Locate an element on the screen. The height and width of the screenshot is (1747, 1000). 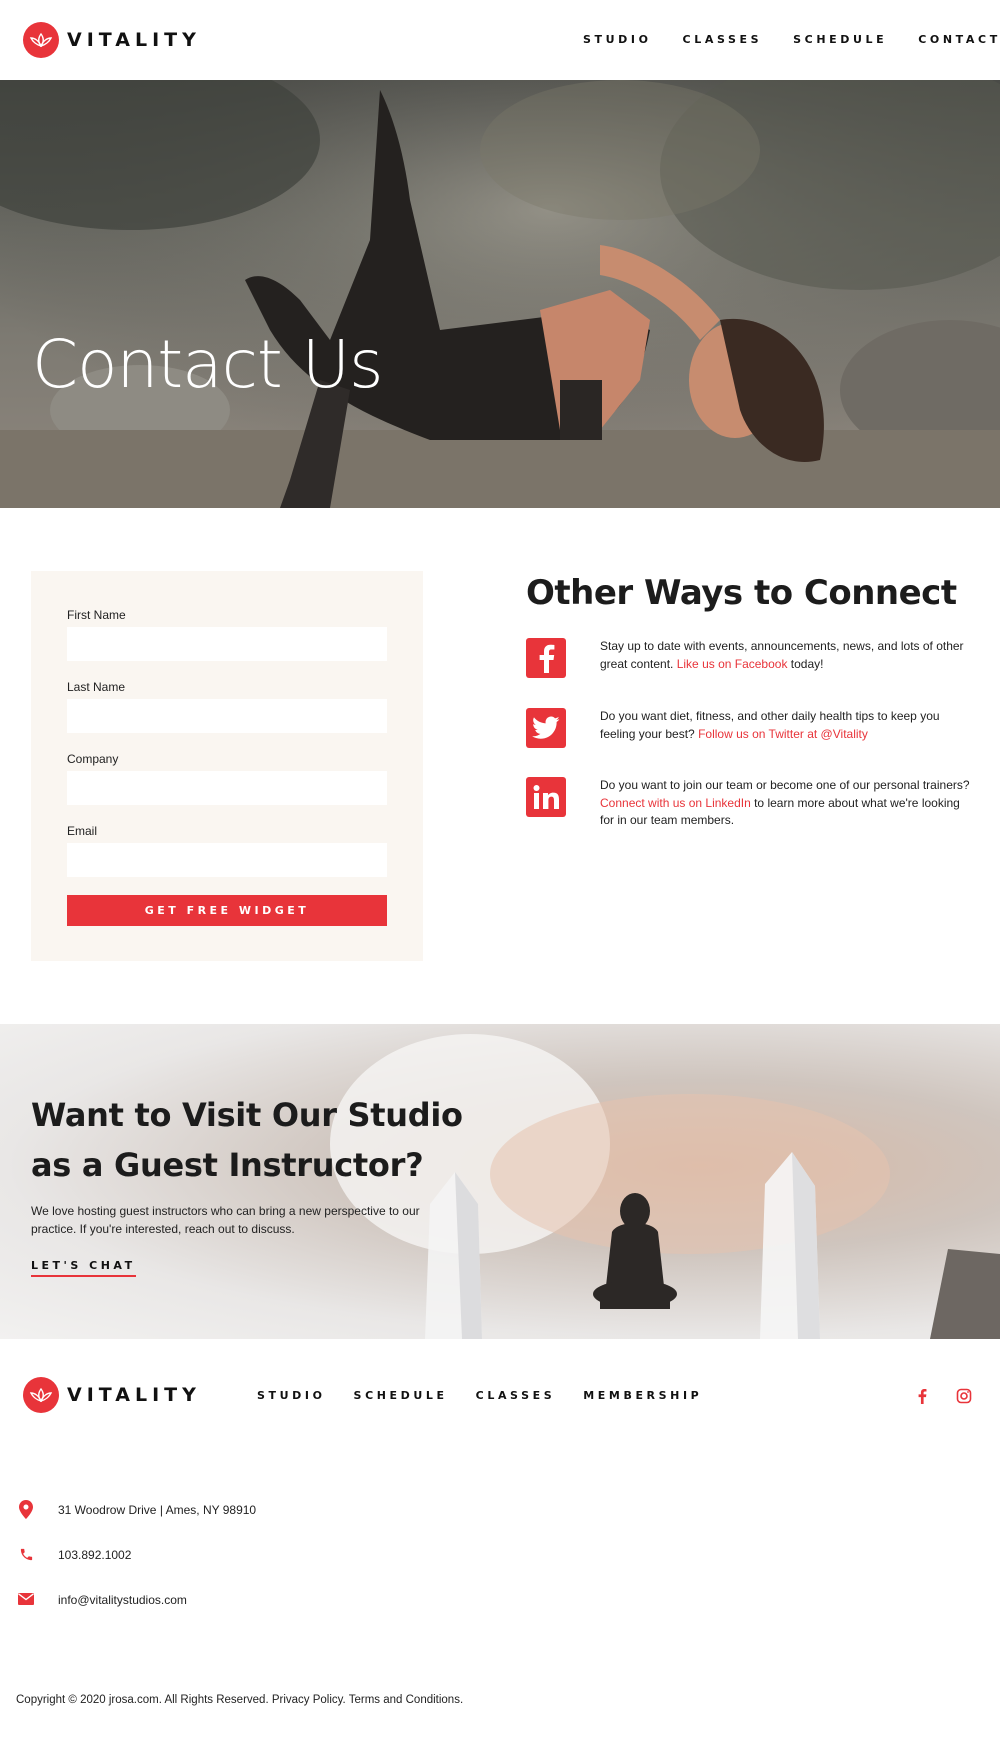
connect-heading: Other Ways to Connect is located at coordinates (741, 593).